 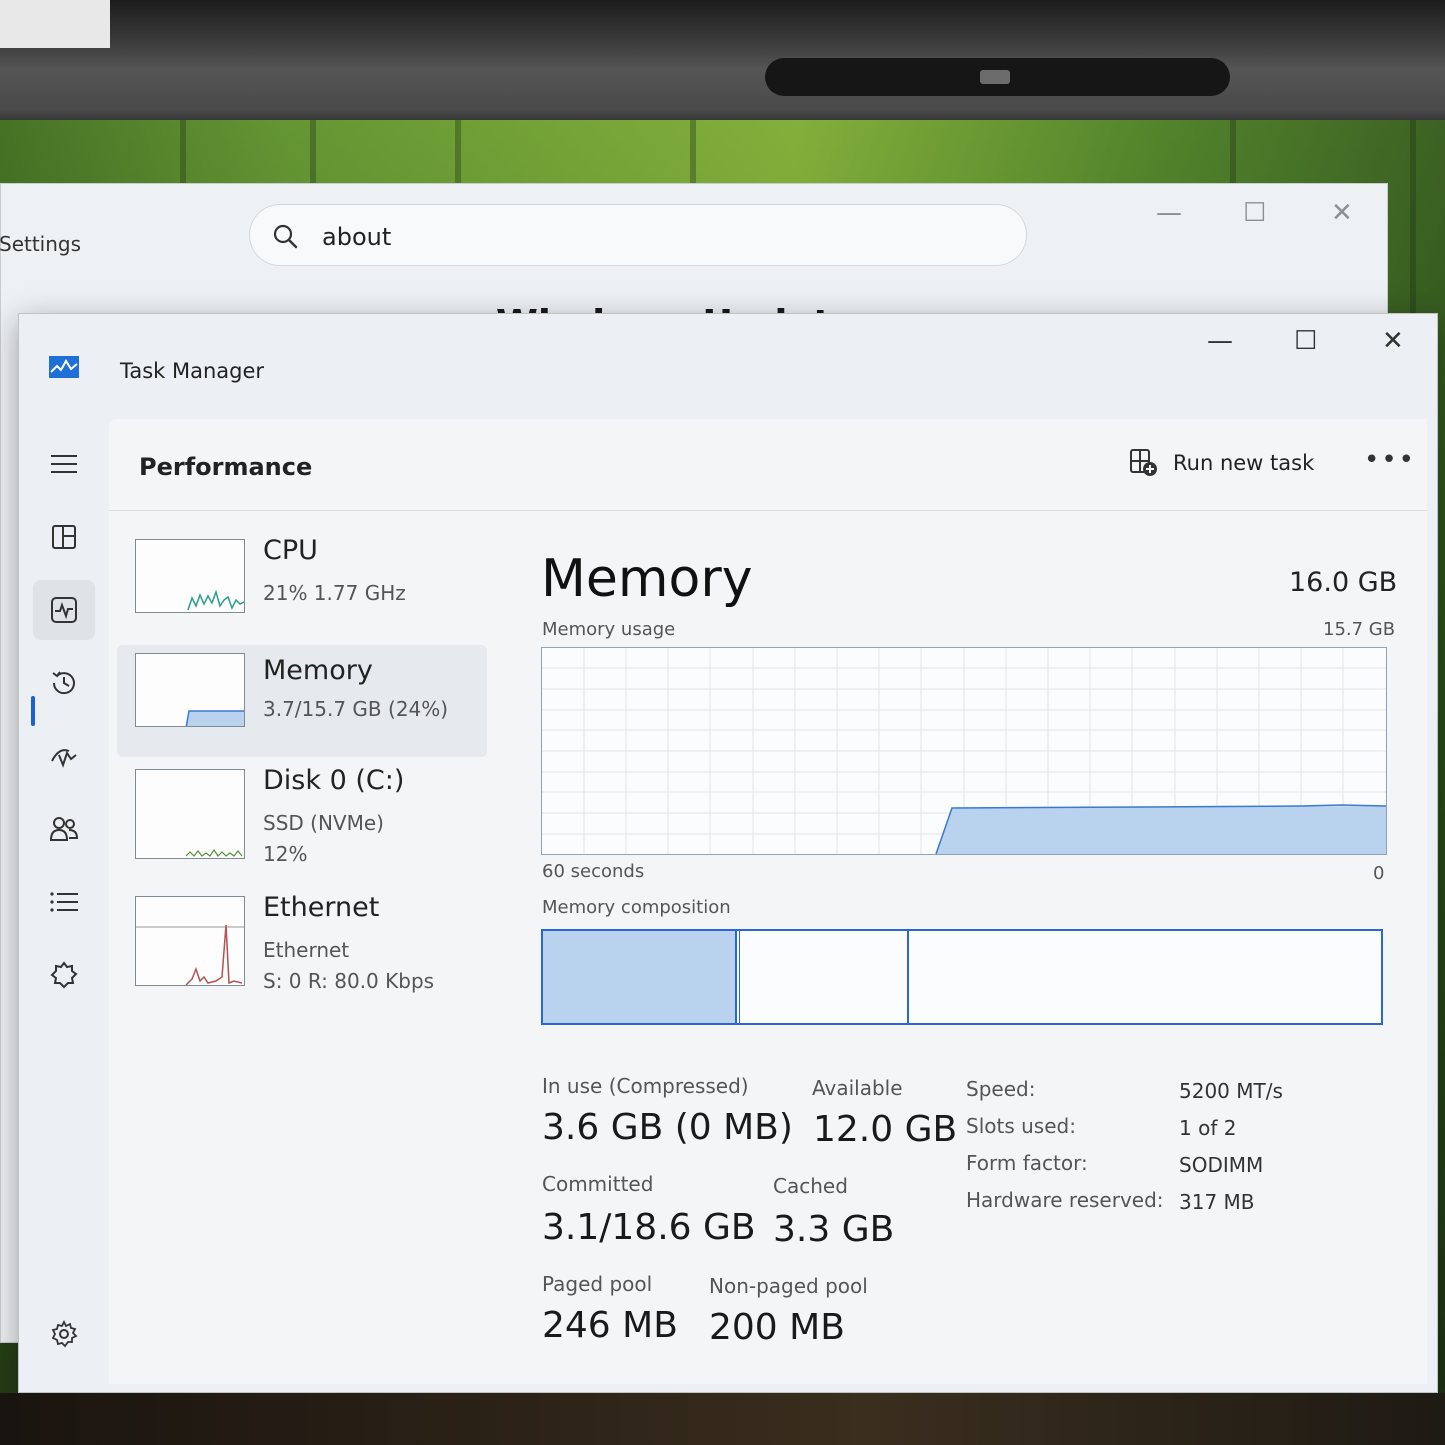 What do you see at coordinates (1379, 873) in the screenshot?
I see `graph-time-end: 0` at bounding box center [1379, 873].